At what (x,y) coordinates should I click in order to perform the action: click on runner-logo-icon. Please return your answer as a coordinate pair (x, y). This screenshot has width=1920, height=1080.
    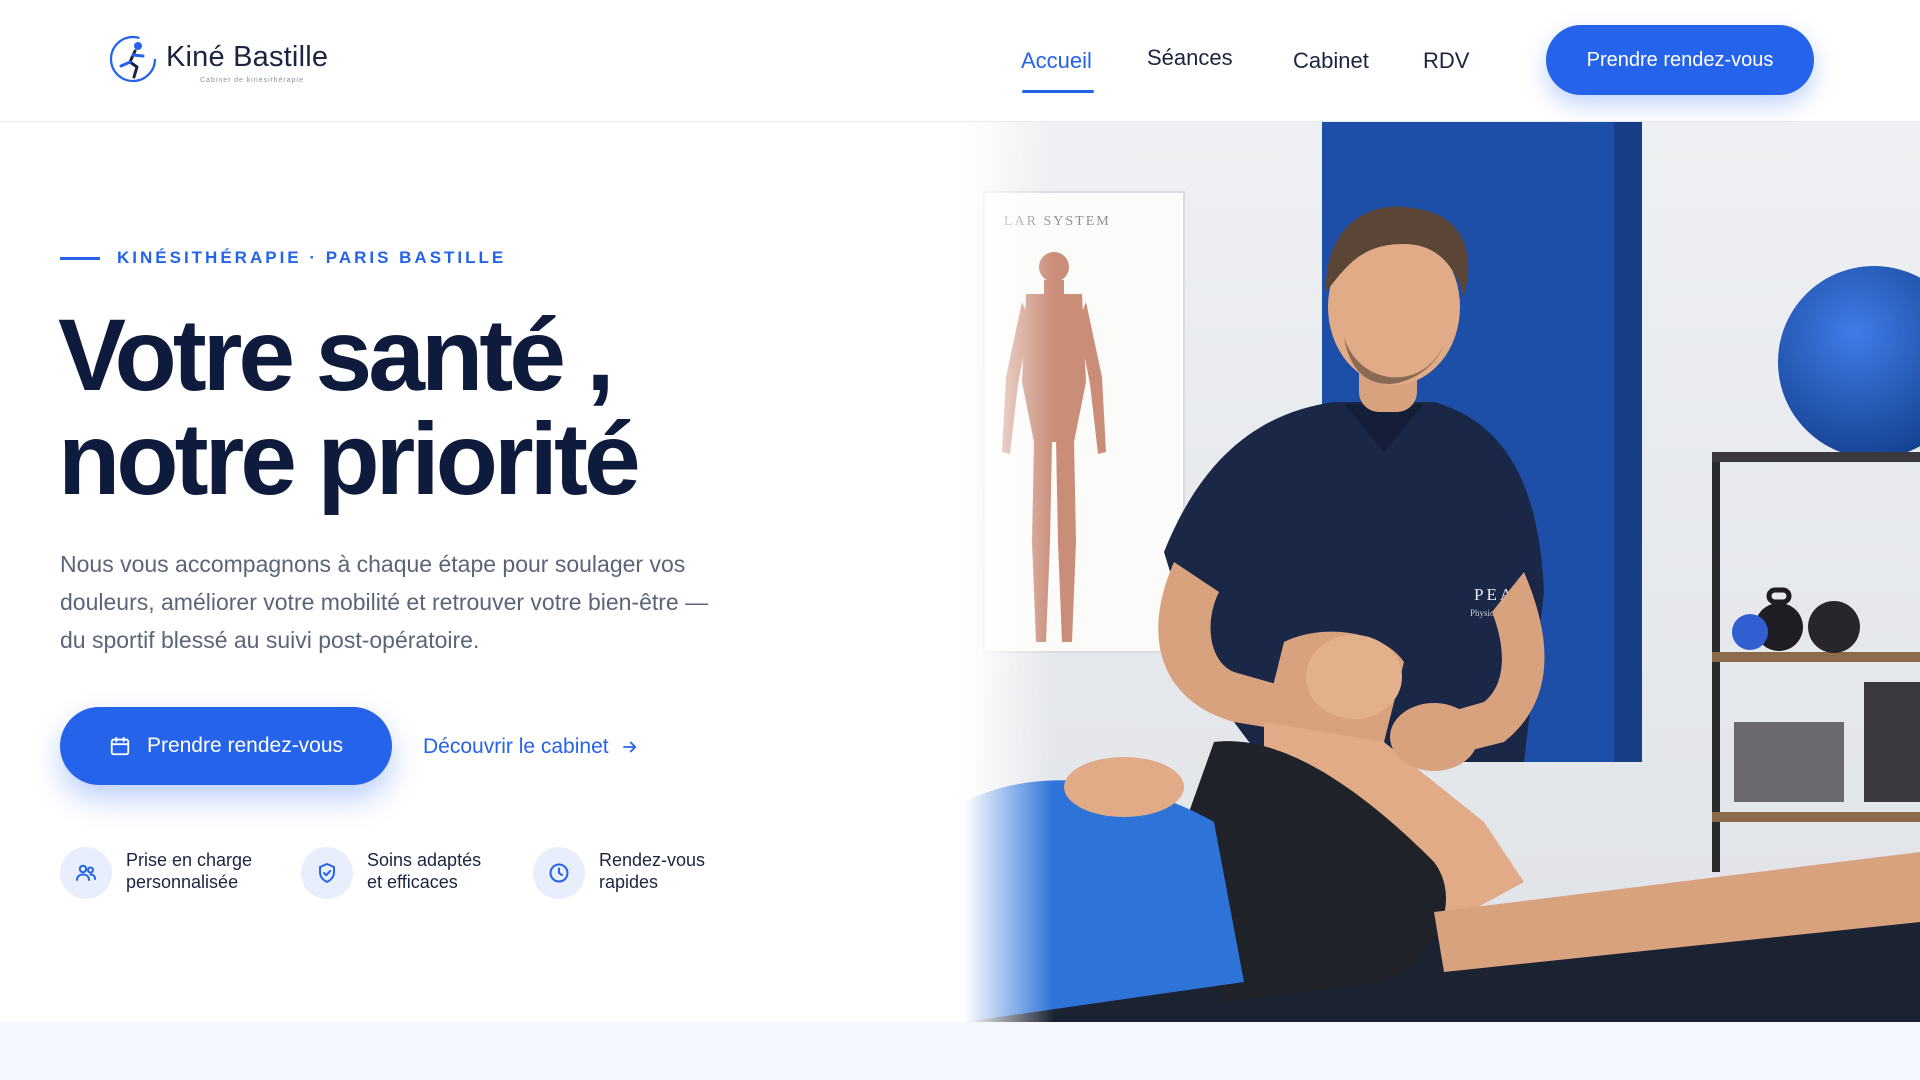
    Looking at the image, I should click on (133, 59).